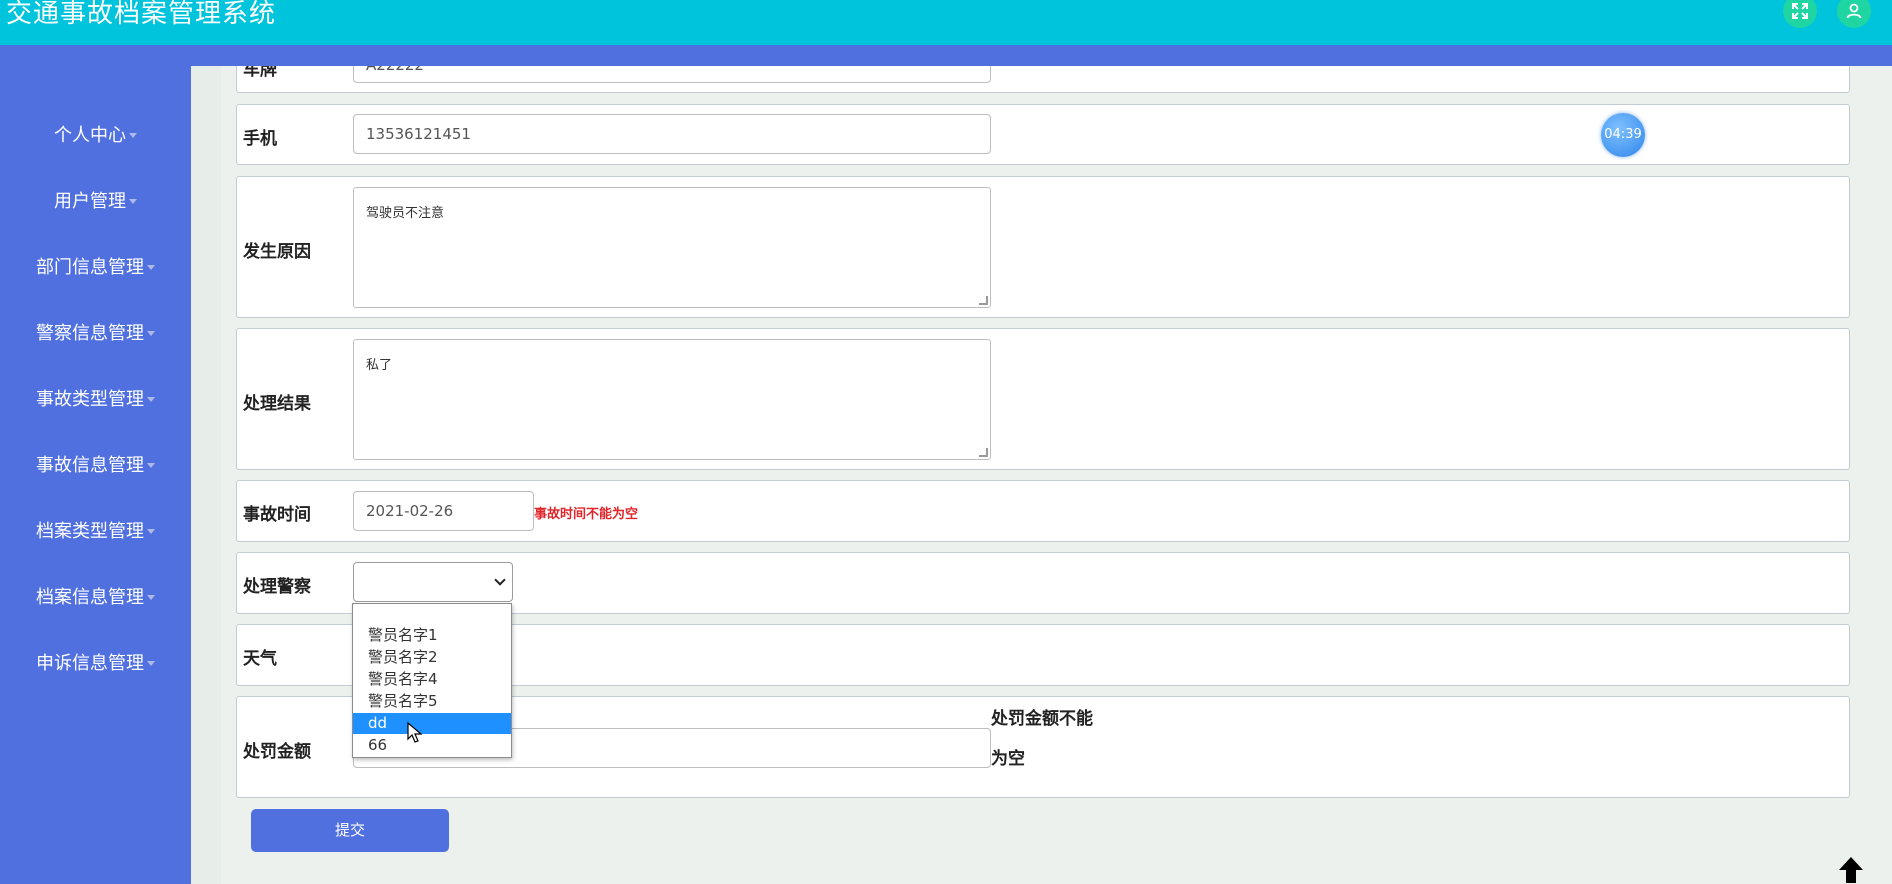  What do you see at coordinates (90, 465) in the screenshot?
I see `sidebar-item-label: 事故信息管理` at bounding box center [90, 465].